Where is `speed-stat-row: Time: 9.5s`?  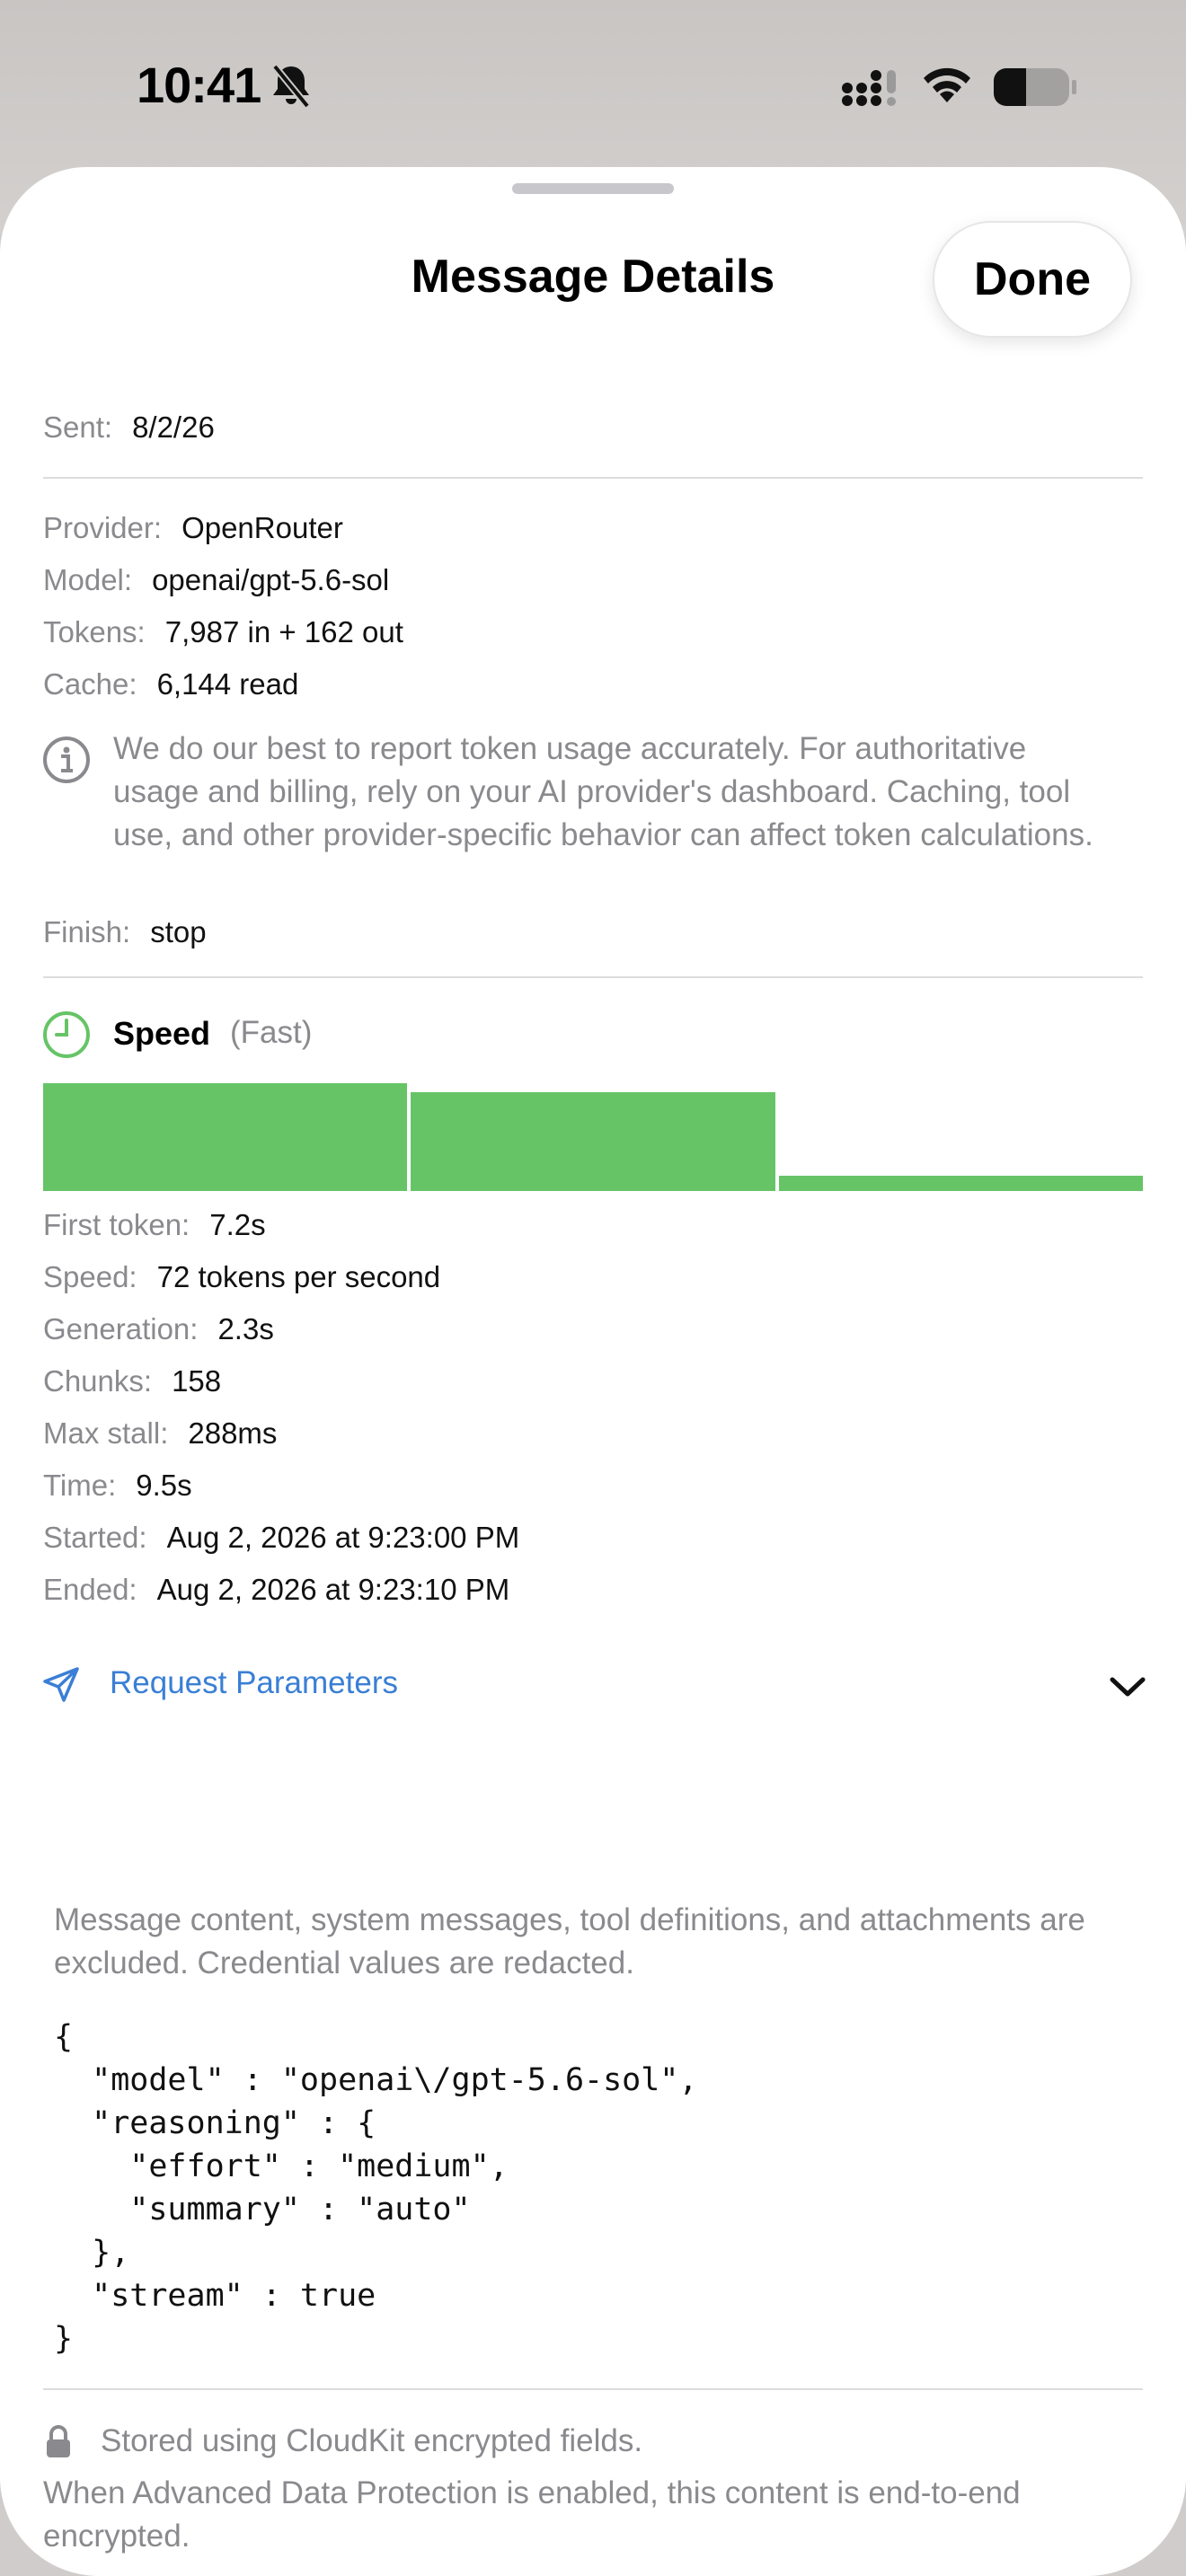 speed-stat-row: Time: 9.5s is located at coordinates (117, 1486).